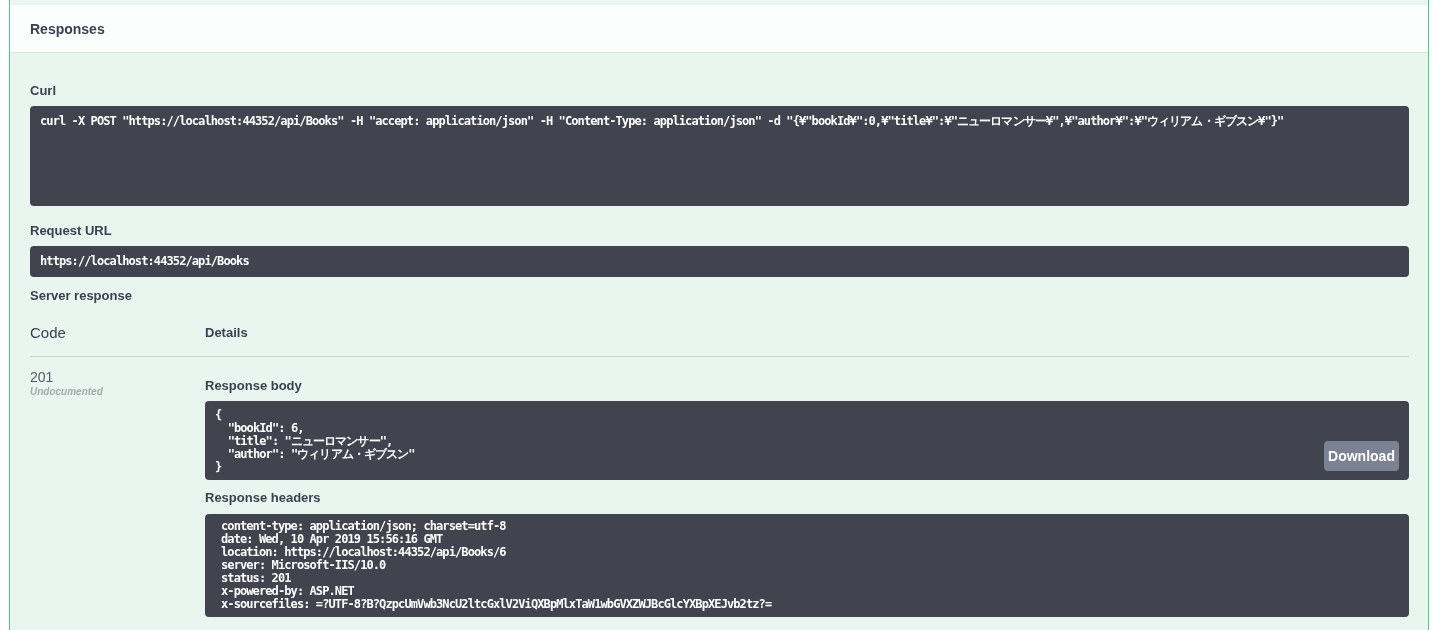 This screenshot has width=1435, height=630. I want to click on header-line: x-sourcefiles: =?UTF-8?B?QzpcUmVwb3NcU2ltcGxlV2ViQXBpMlxTaW1wbGVXZWJBcGlcYXBpXEJvb2tz?=, so click(496, 604).